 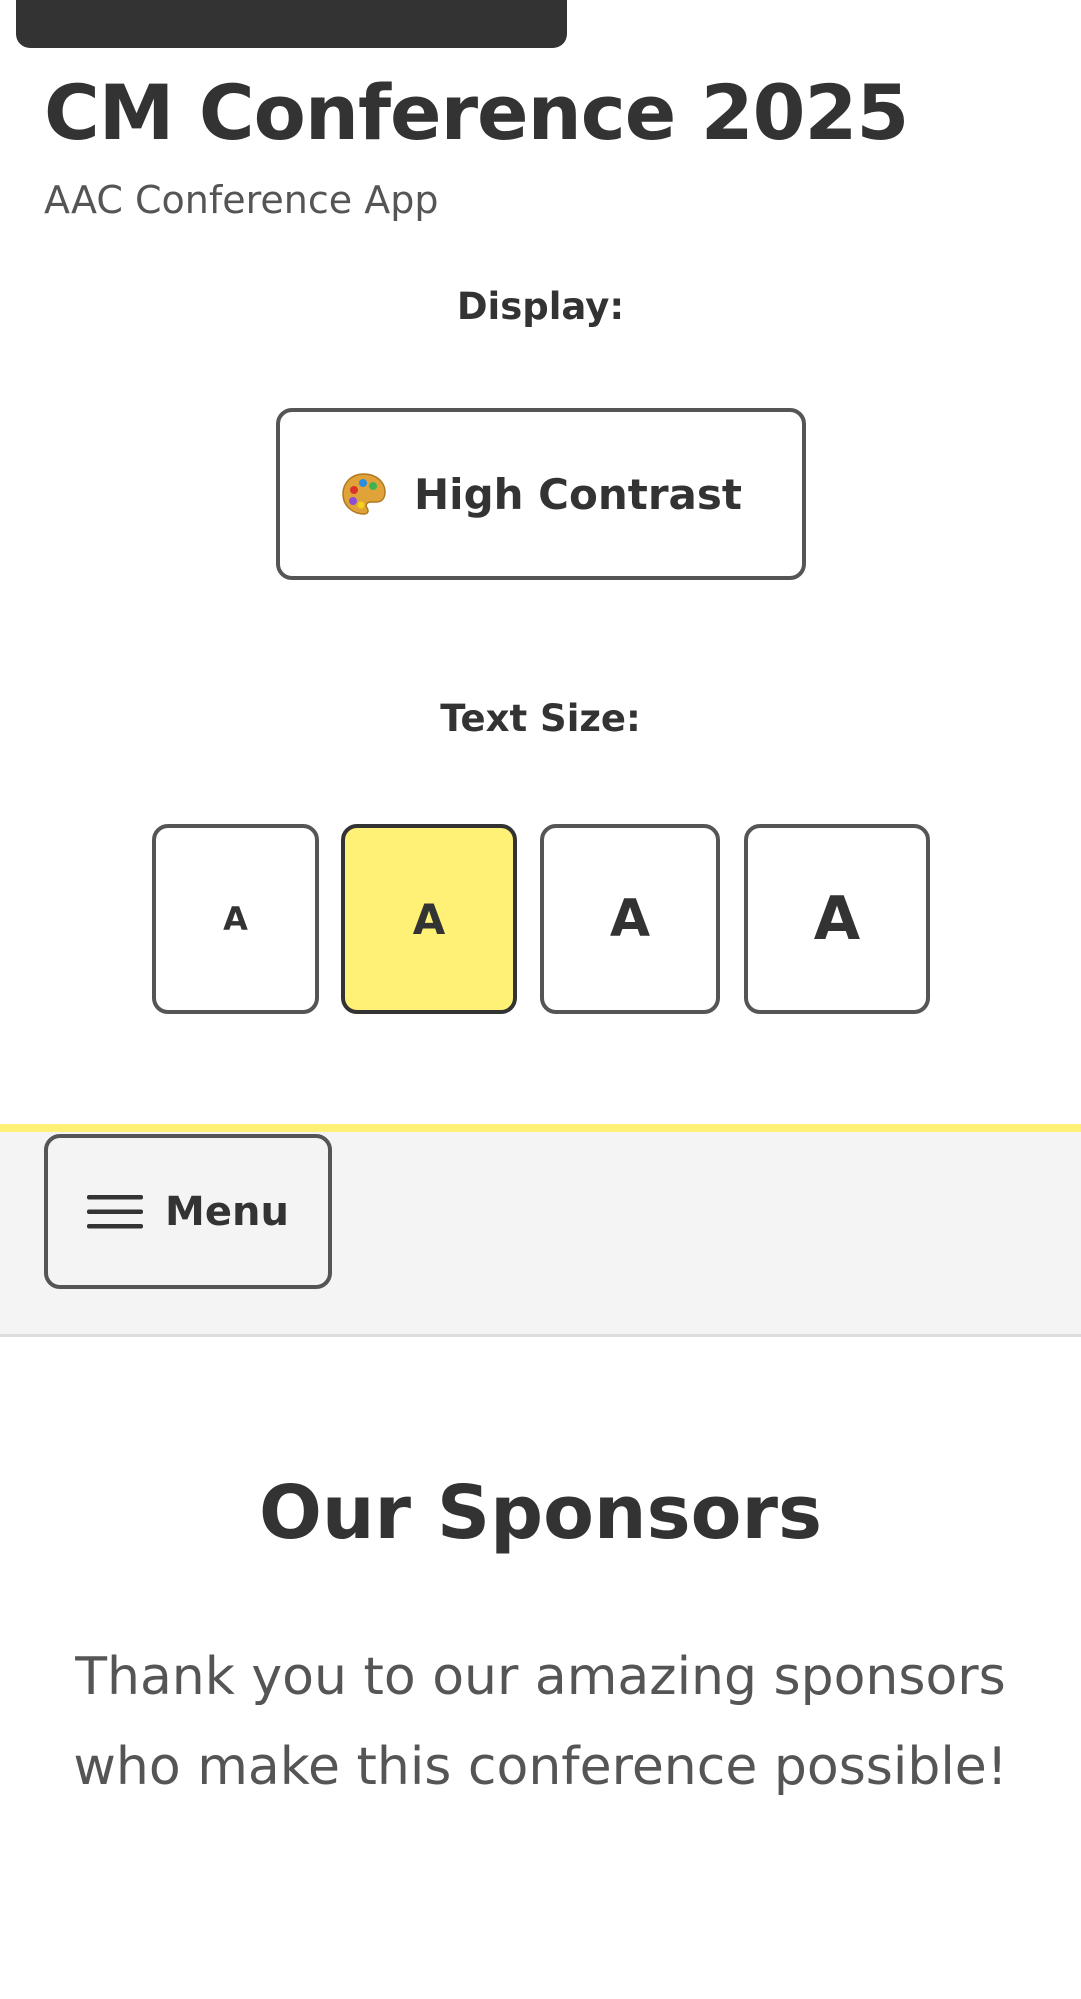 What do you see at coordinates (291, 24) in the screenshot?
I see `top-bar` at bounding box center [291, 24].